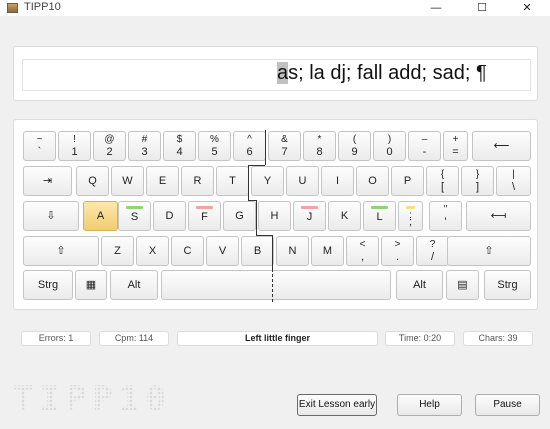 Image resolution: width=550 pixels, height=429 pixels. I want to click on key-2: @2, so click(109, 146).